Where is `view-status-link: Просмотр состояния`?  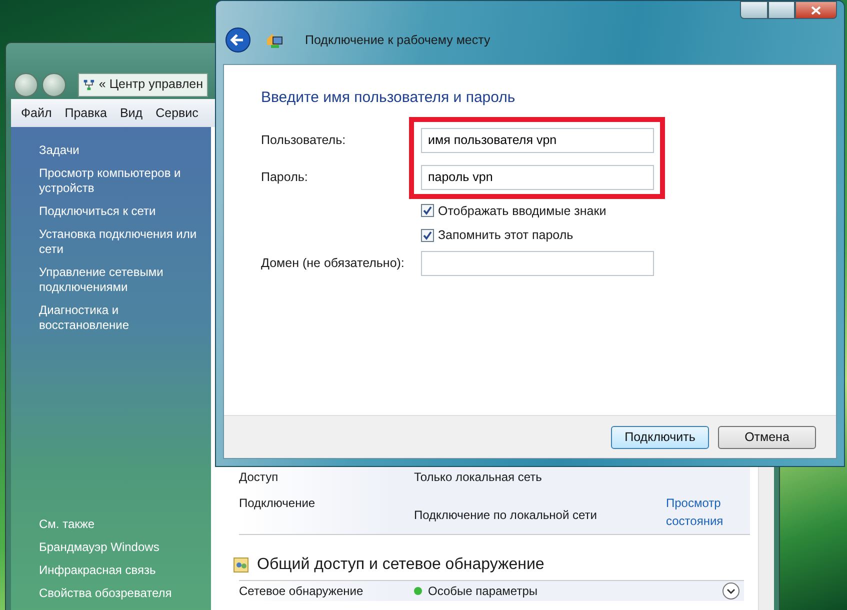
view-status-link: Просмотр состояния is located at coordinates (701, 512).